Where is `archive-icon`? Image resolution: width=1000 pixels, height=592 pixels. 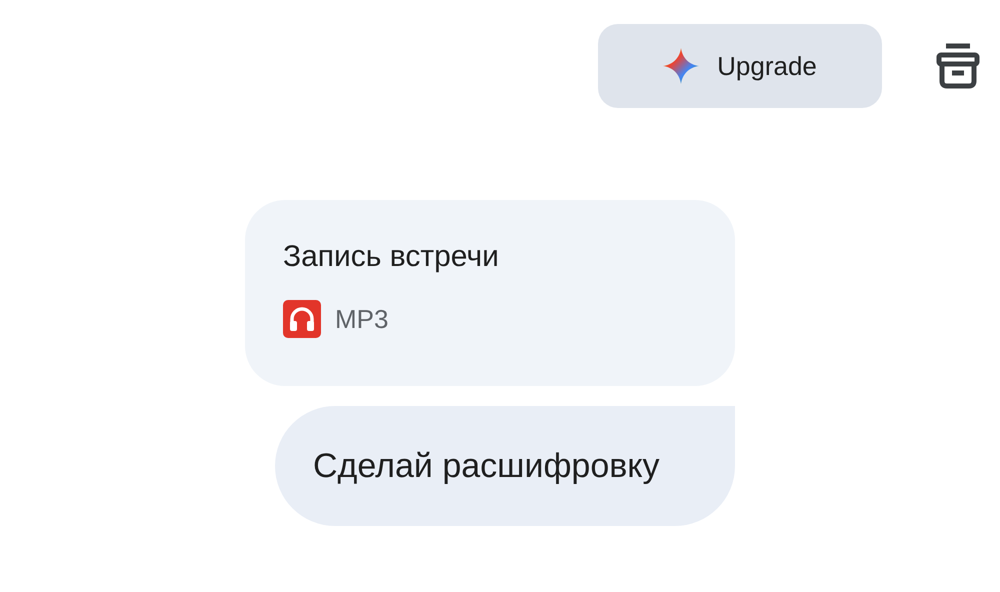
archive-icon is located at coordinates (958, 66).